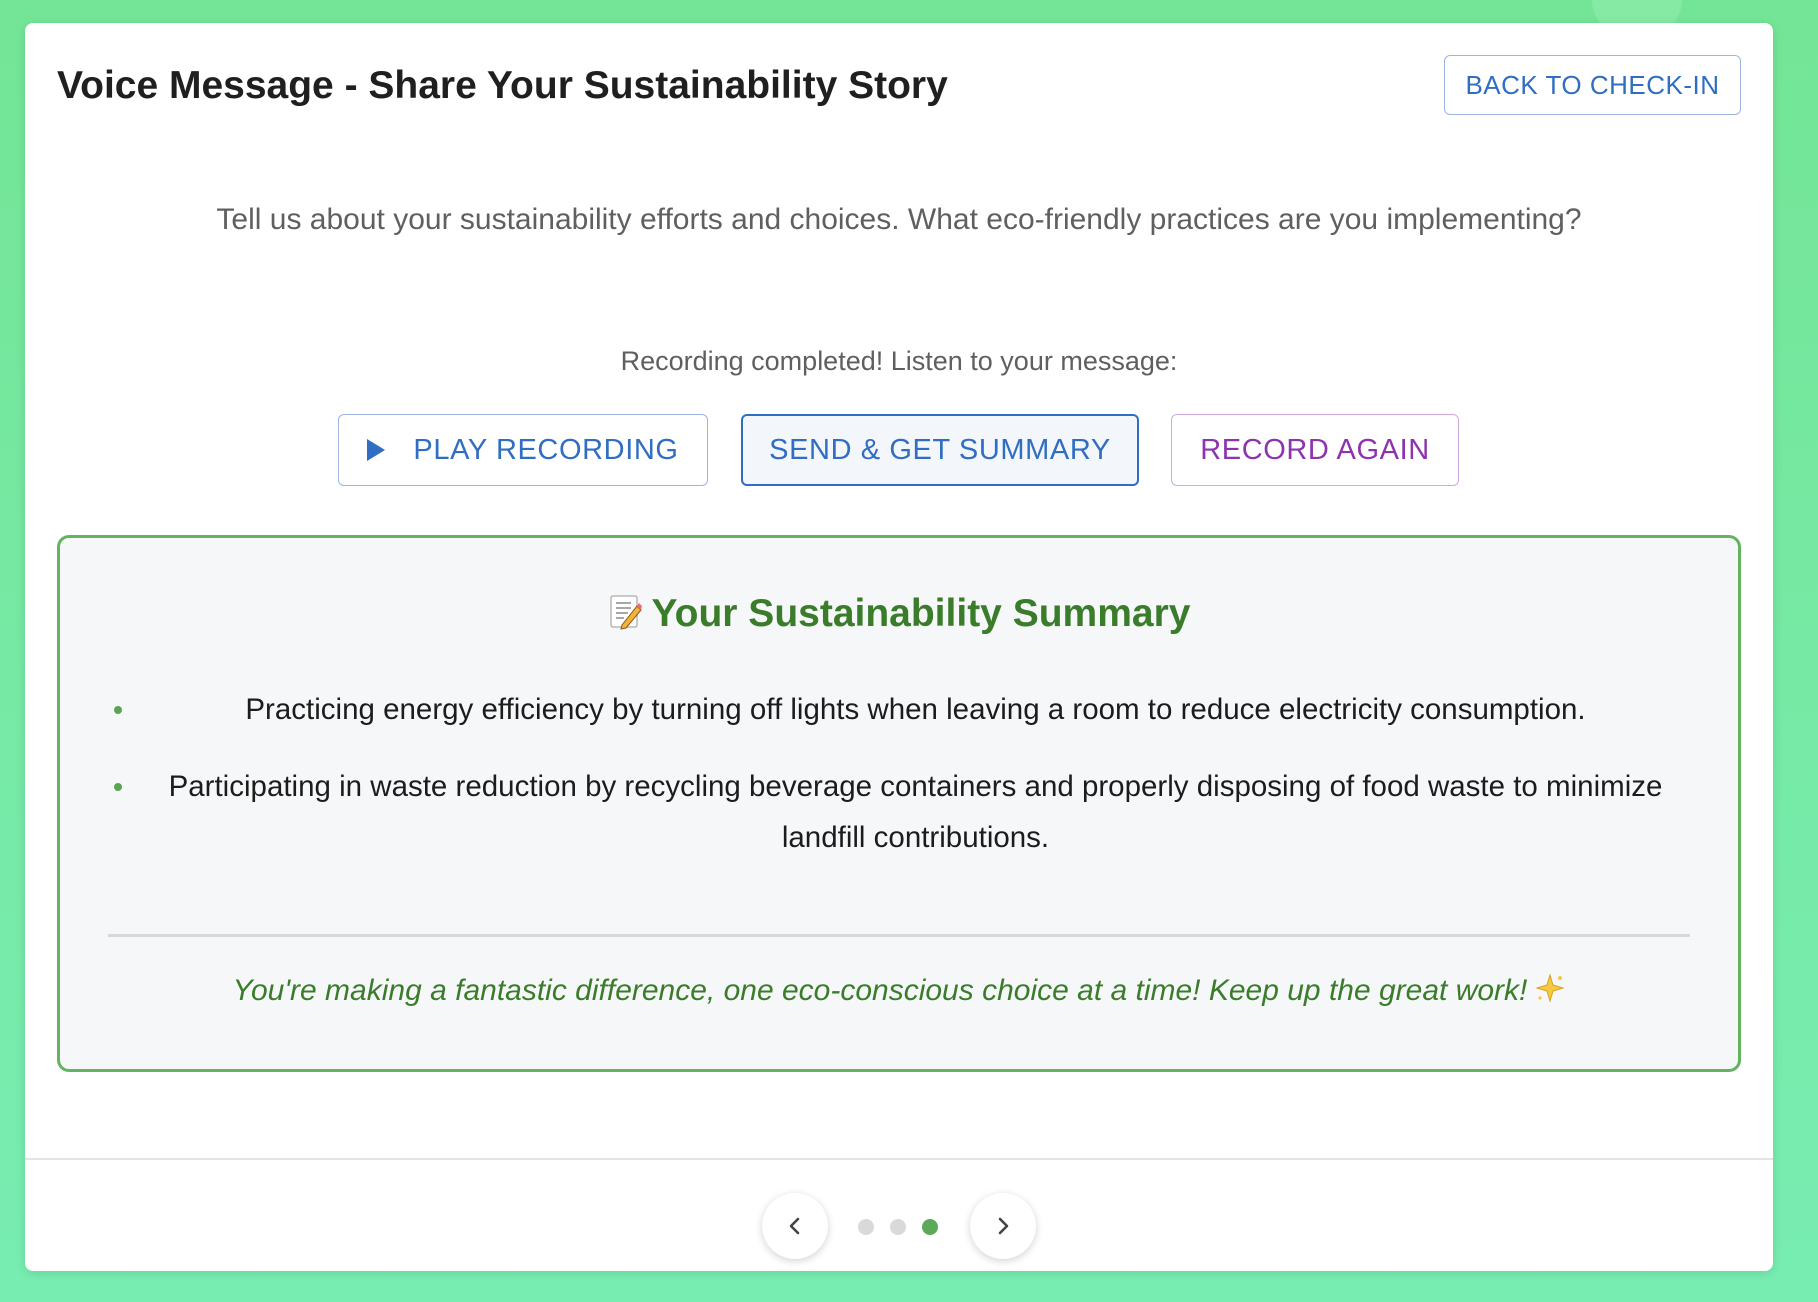 Image resolution: width=1818 pixels, height=1302 pixels. I want to click on send-and-get-summary-button: SEND & GET SUMMARY, so click(940, 450).